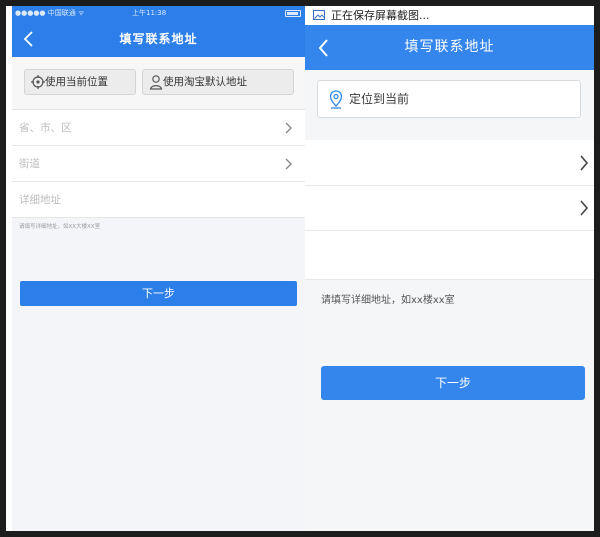 The height and width of the screenshot is (537, 600). I want to click on location-pin-icon, so click(336, 99).